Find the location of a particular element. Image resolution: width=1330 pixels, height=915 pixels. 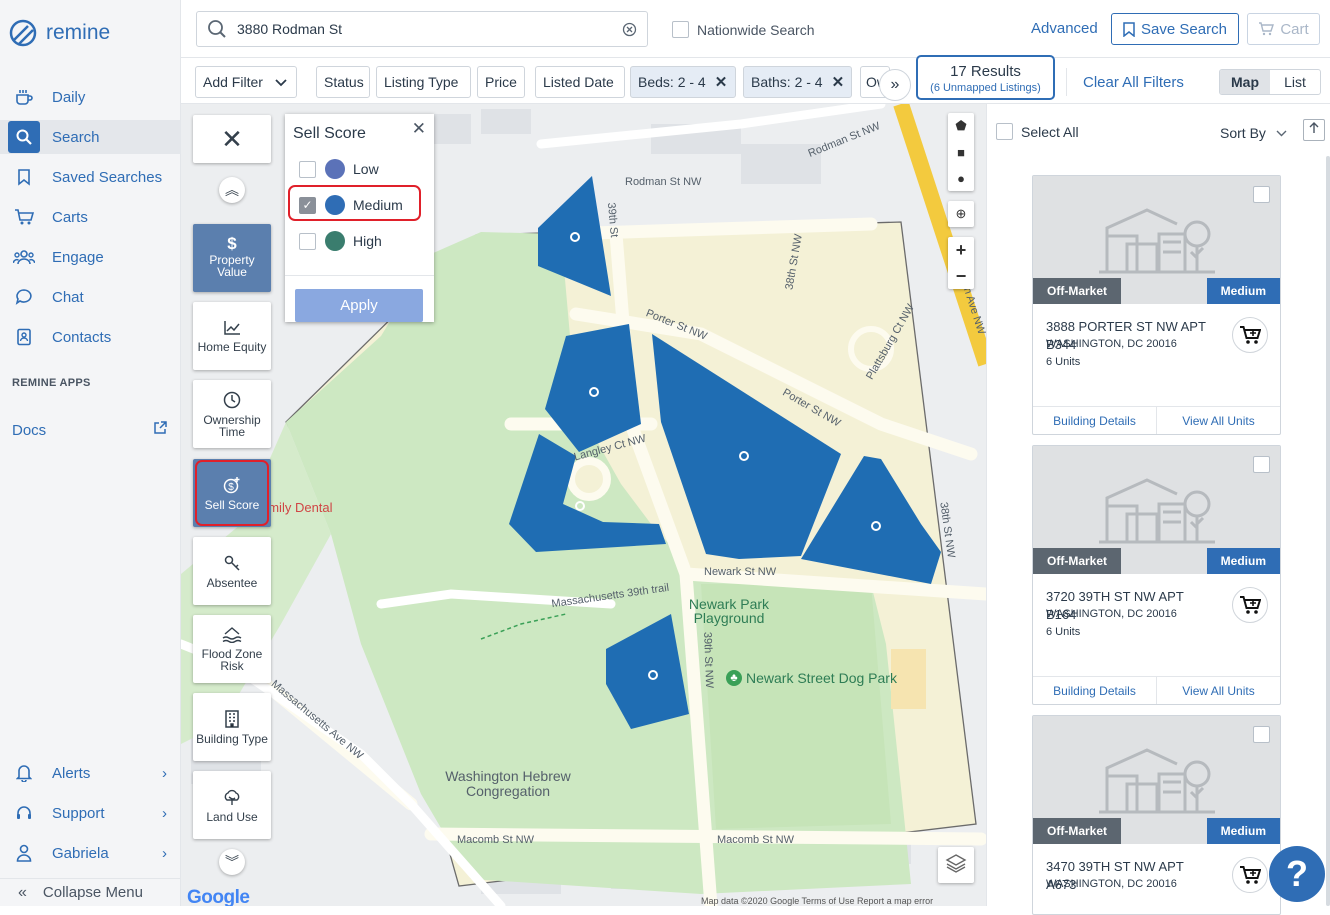

locate-button: ⊕ is located at coordinates (961, 214).